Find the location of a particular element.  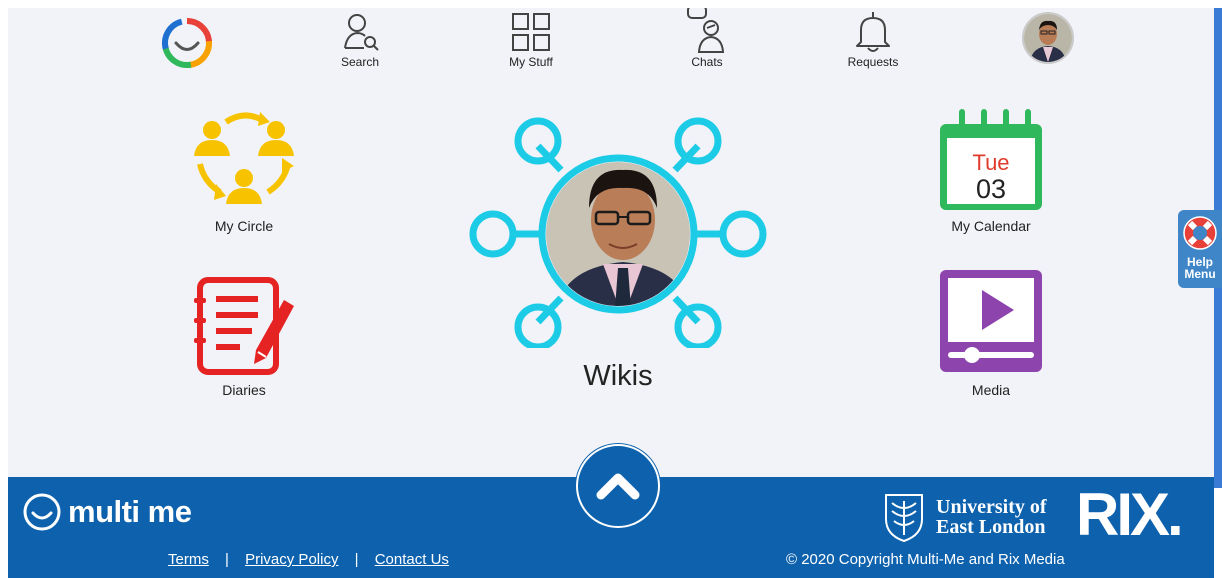

tile-my-circle: My Circle is located at coordinates (244, 171).